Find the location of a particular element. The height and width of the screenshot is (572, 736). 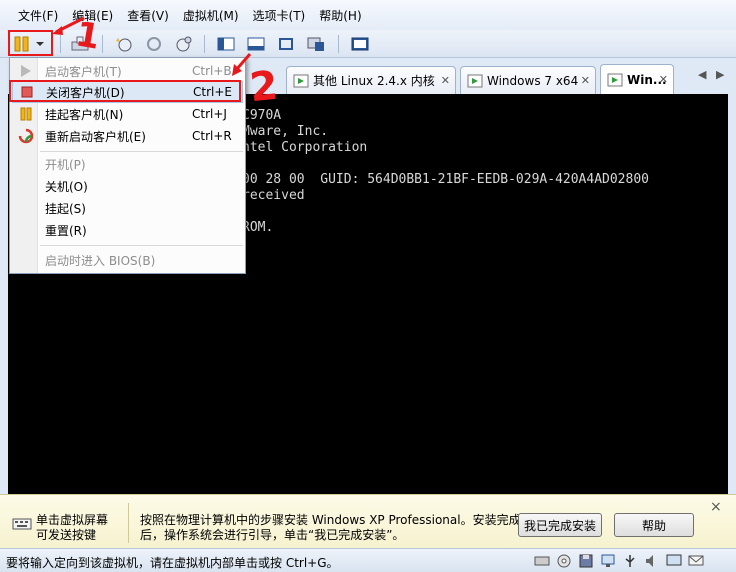

pause-icon is located at coordinates (26, 114).